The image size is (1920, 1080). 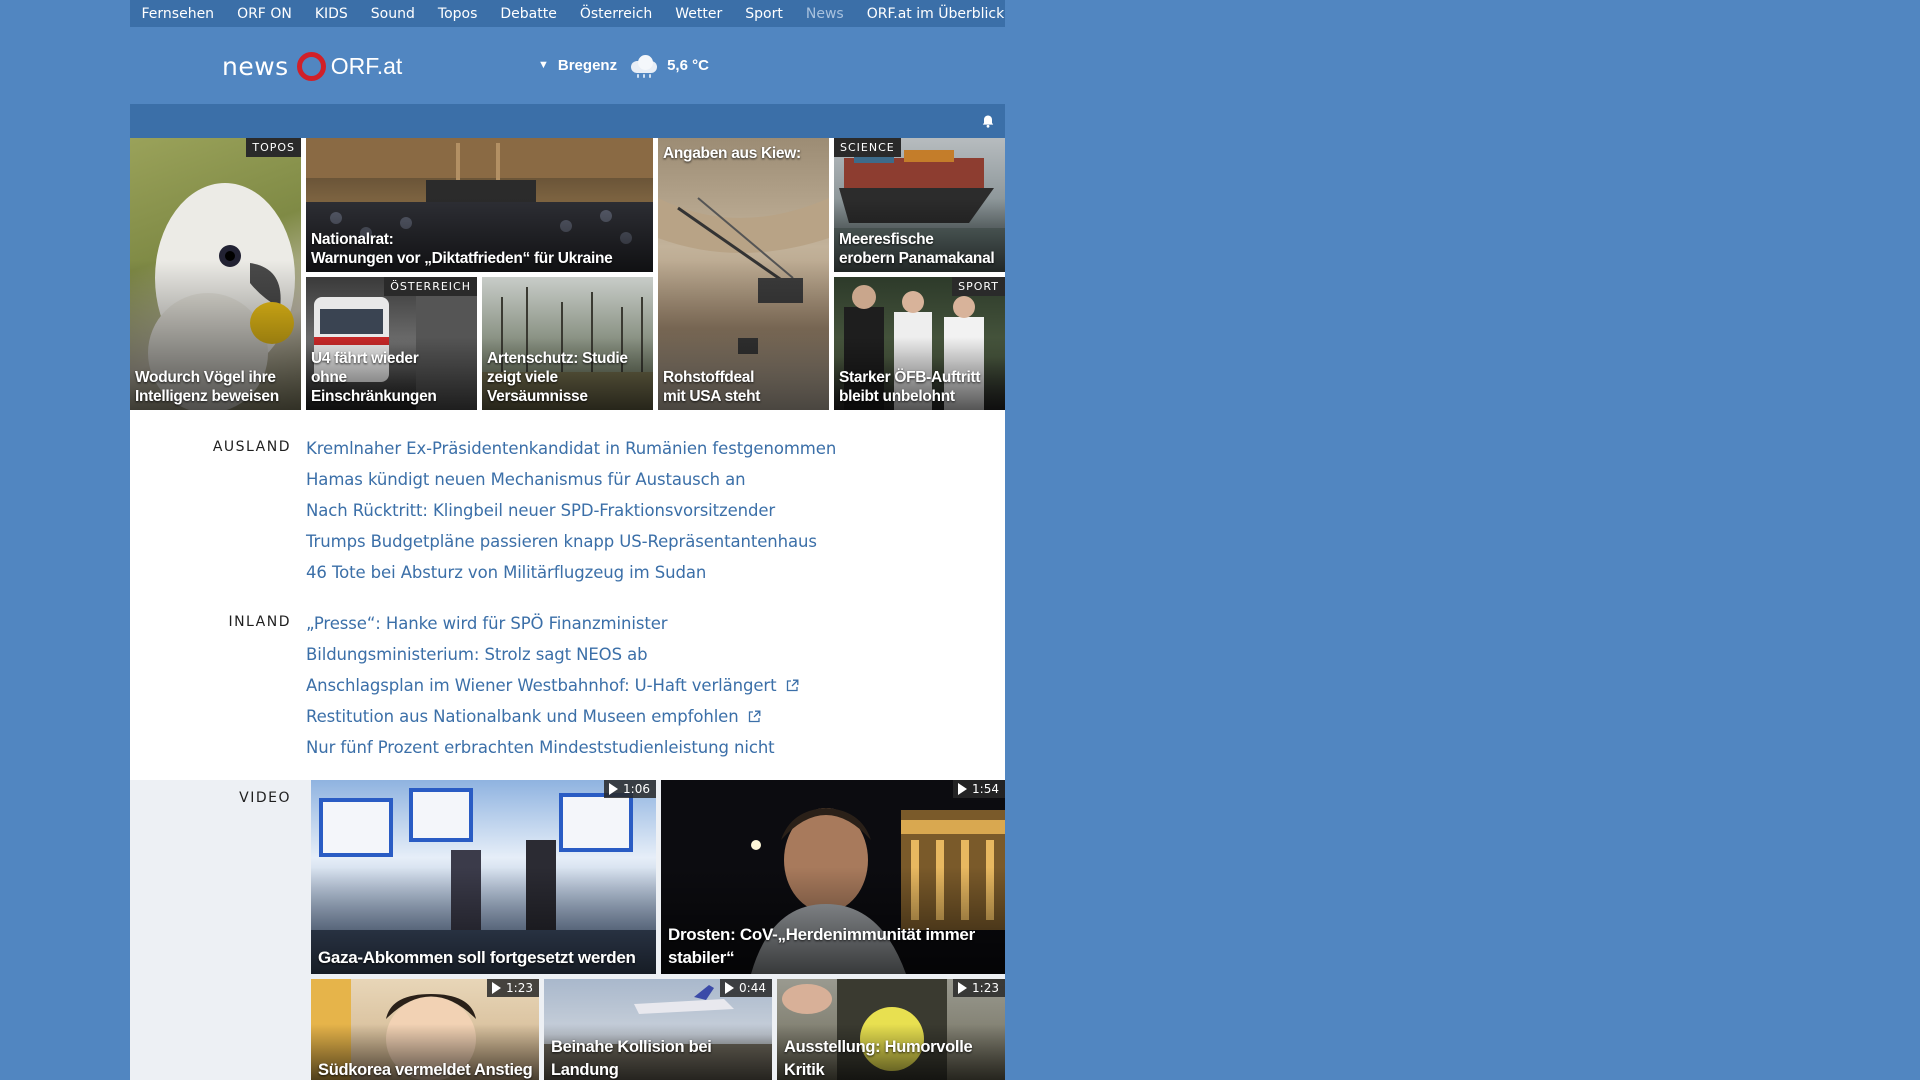 What do you see at coordinates (732, 153) in the screenshot?
I see `tile-kicker: Angaben aus Kiew:` at bounding box center [732, 153].